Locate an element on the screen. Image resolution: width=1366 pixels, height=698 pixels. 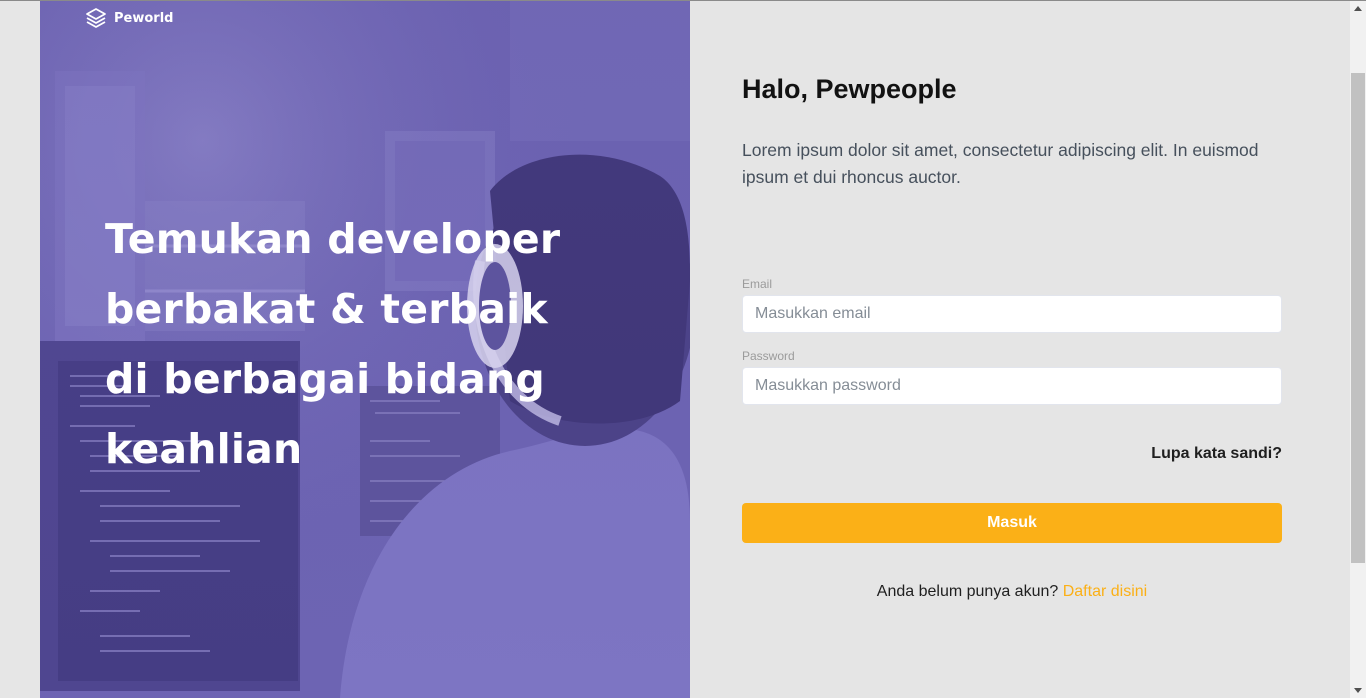
scroll-up-button is located at coordinates (1358, 9).